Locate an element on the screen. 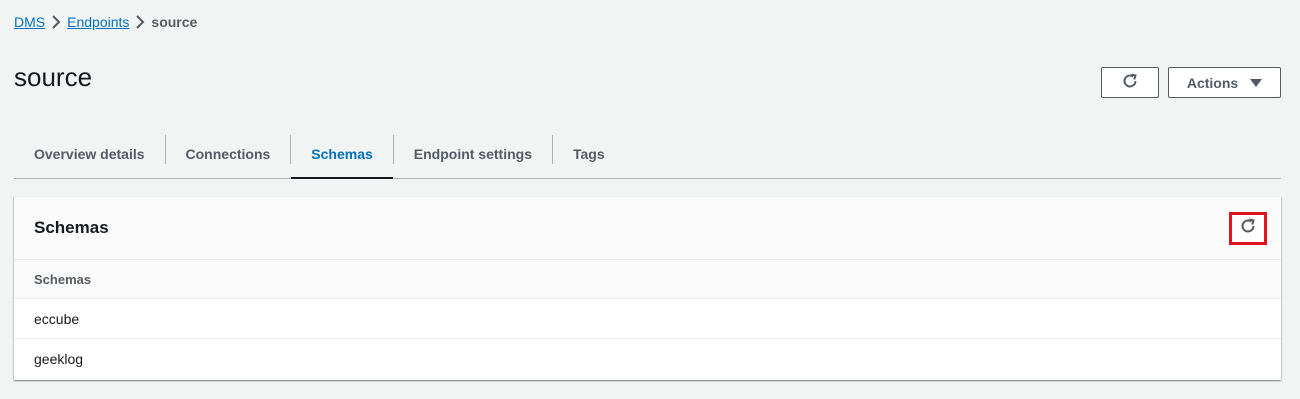  actions-dropdown-button: Actions is located at coordinates (1224, 82).